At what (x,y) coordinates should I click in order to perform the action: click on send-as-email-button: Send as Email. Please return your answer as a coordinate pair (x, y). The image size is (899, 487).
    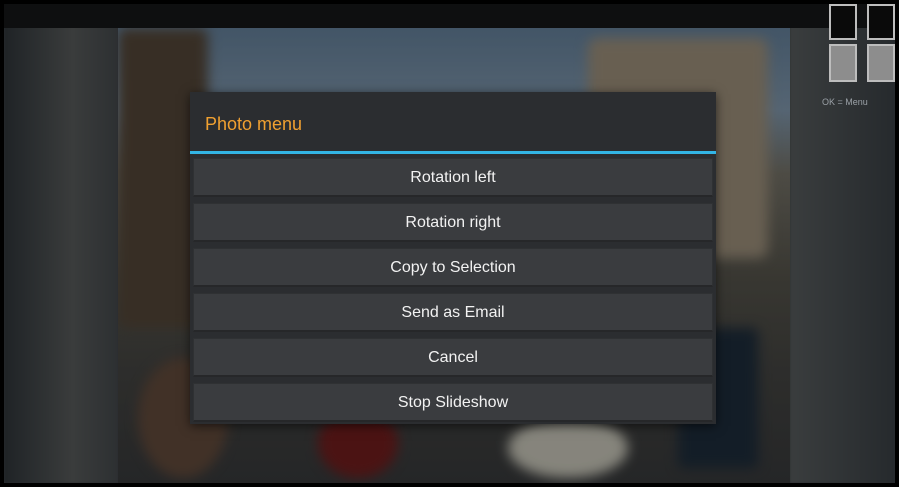
    Looking at the image, I should click on (453, 312).